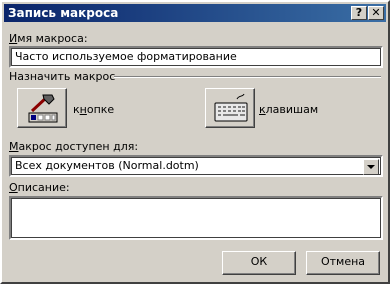 This screenshot has height=284, width=390. Describe the element at coordinates (196, 218) in the screenshot. I see `description-textarea` at that location.